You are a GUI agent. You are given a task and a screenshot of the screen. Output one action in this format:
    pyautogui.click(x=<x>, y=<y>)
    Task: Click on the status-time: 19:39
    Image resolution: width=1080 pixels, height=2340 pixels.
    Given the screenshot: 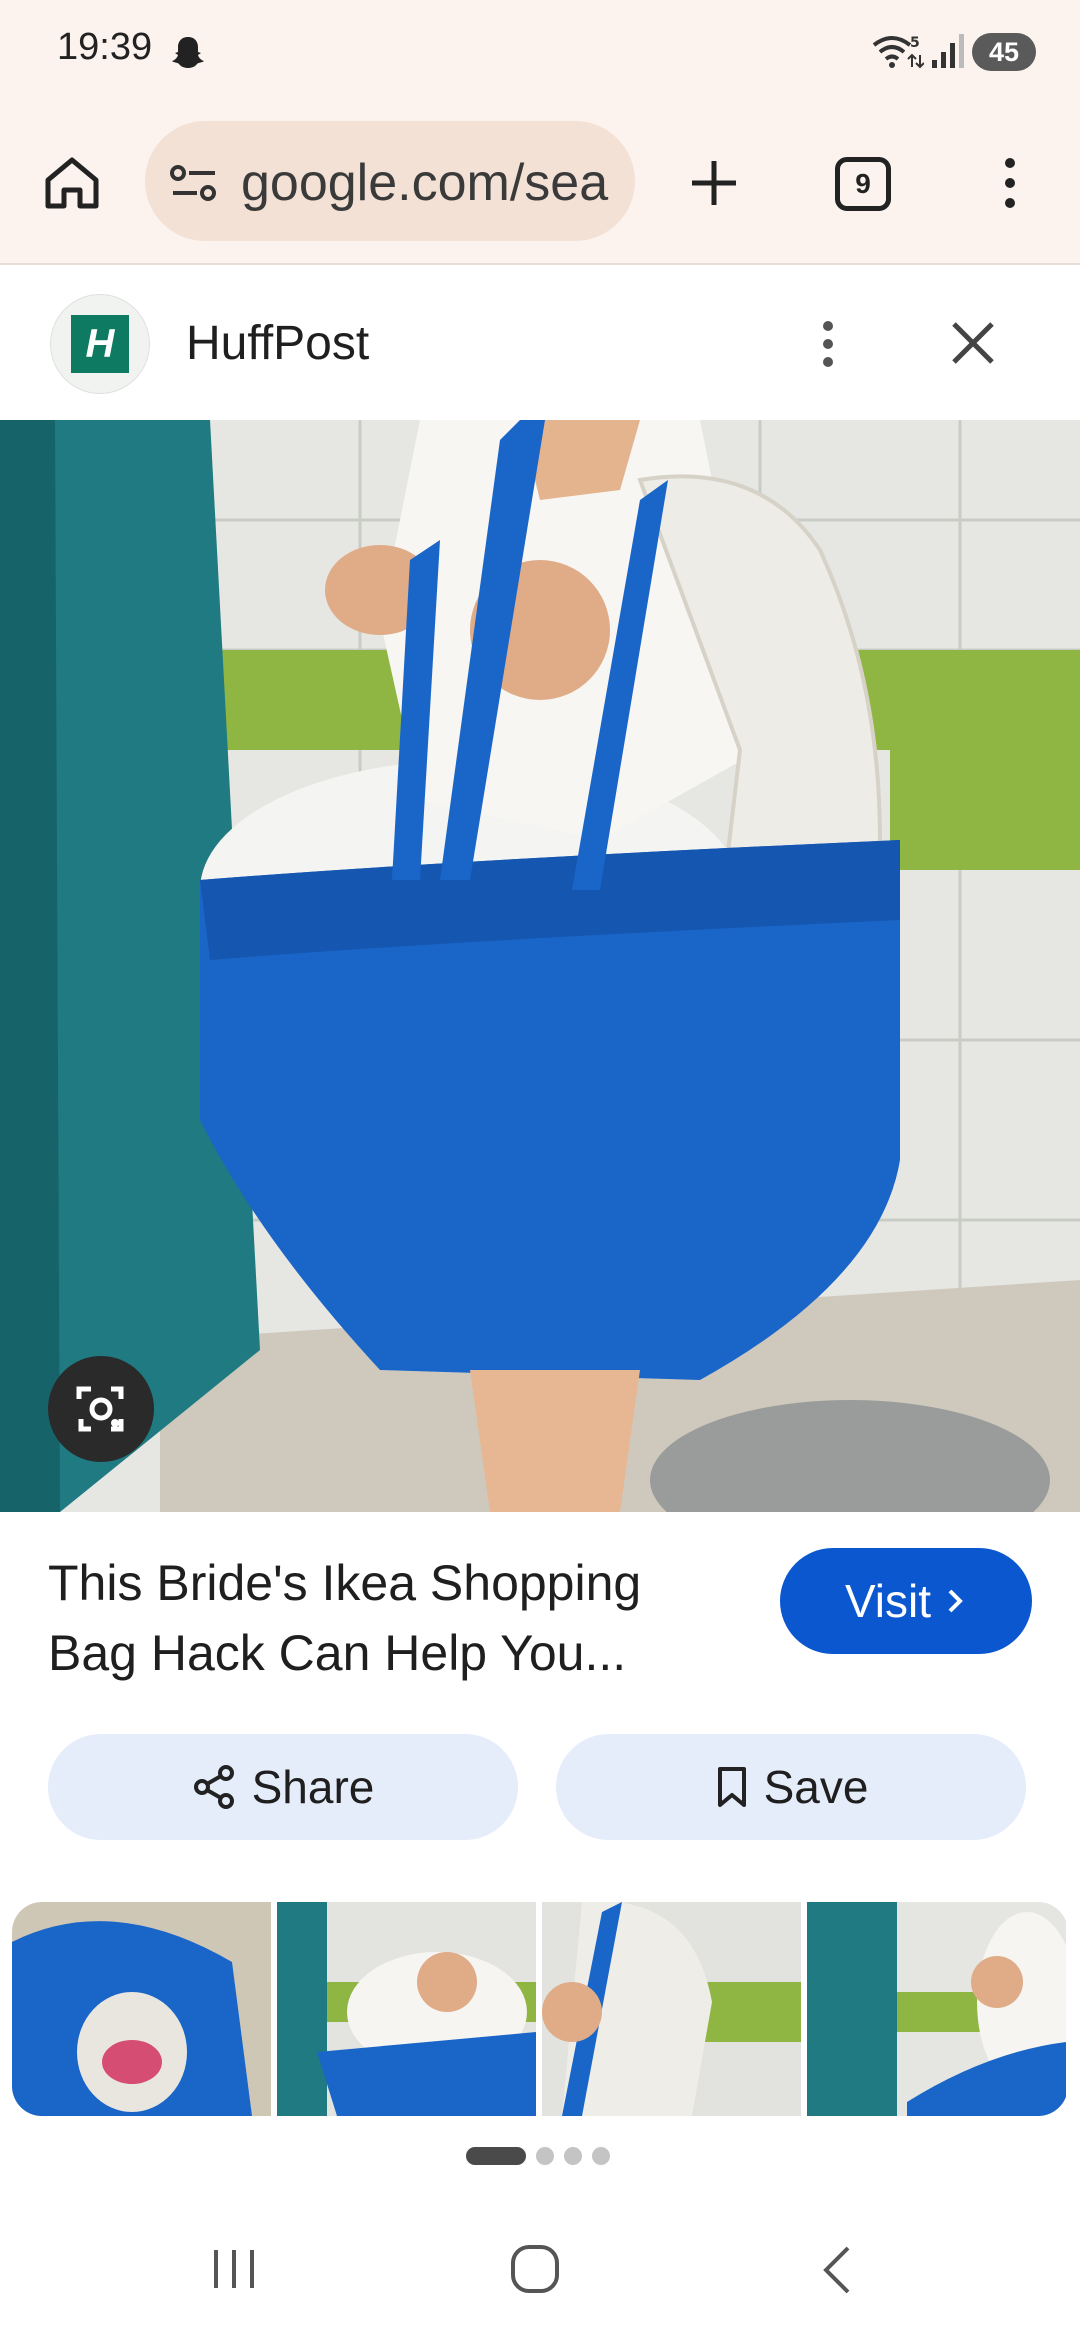 What is the action you would take?
    pyautogui.click(x=105, y=47)
    